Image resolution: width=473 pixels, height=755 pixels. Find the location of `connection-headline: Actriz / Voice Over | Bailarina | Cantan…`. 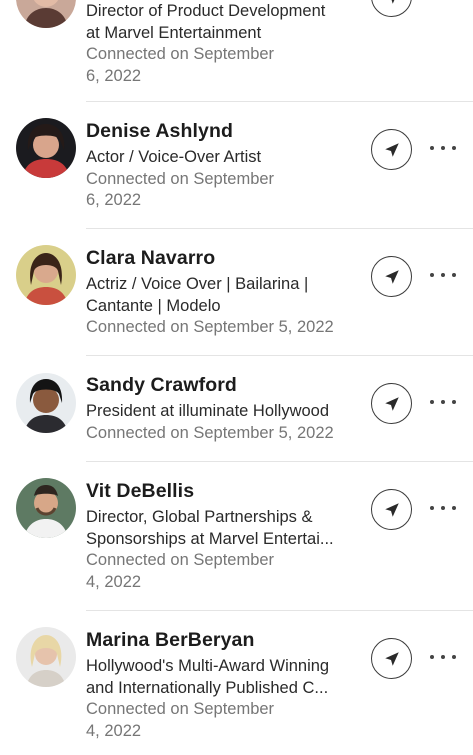

connection-headline: Actriz / Voice Over | Bailarina | Cantan… is located at coordinates (225, 295).